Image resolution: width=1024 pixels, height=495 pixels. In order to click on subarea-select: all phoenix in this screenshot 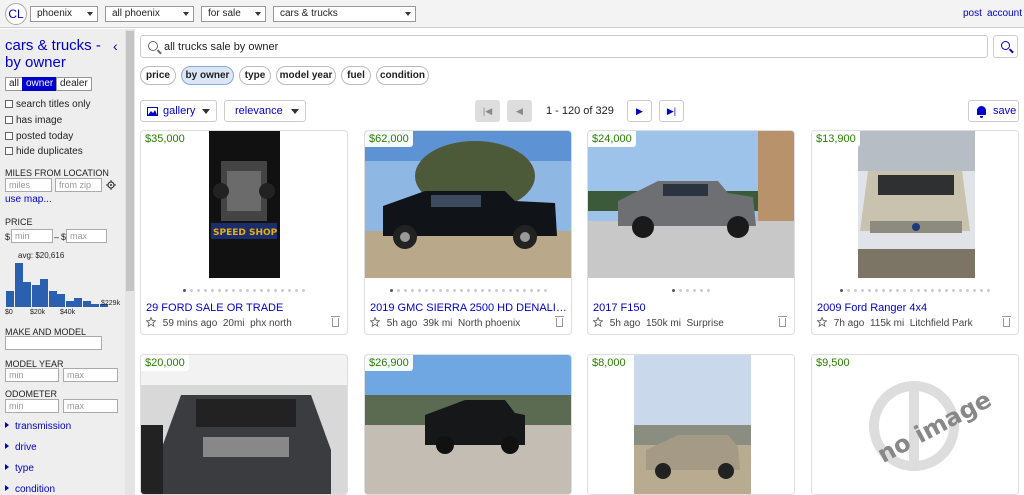, I will do `click(149, 14)`.